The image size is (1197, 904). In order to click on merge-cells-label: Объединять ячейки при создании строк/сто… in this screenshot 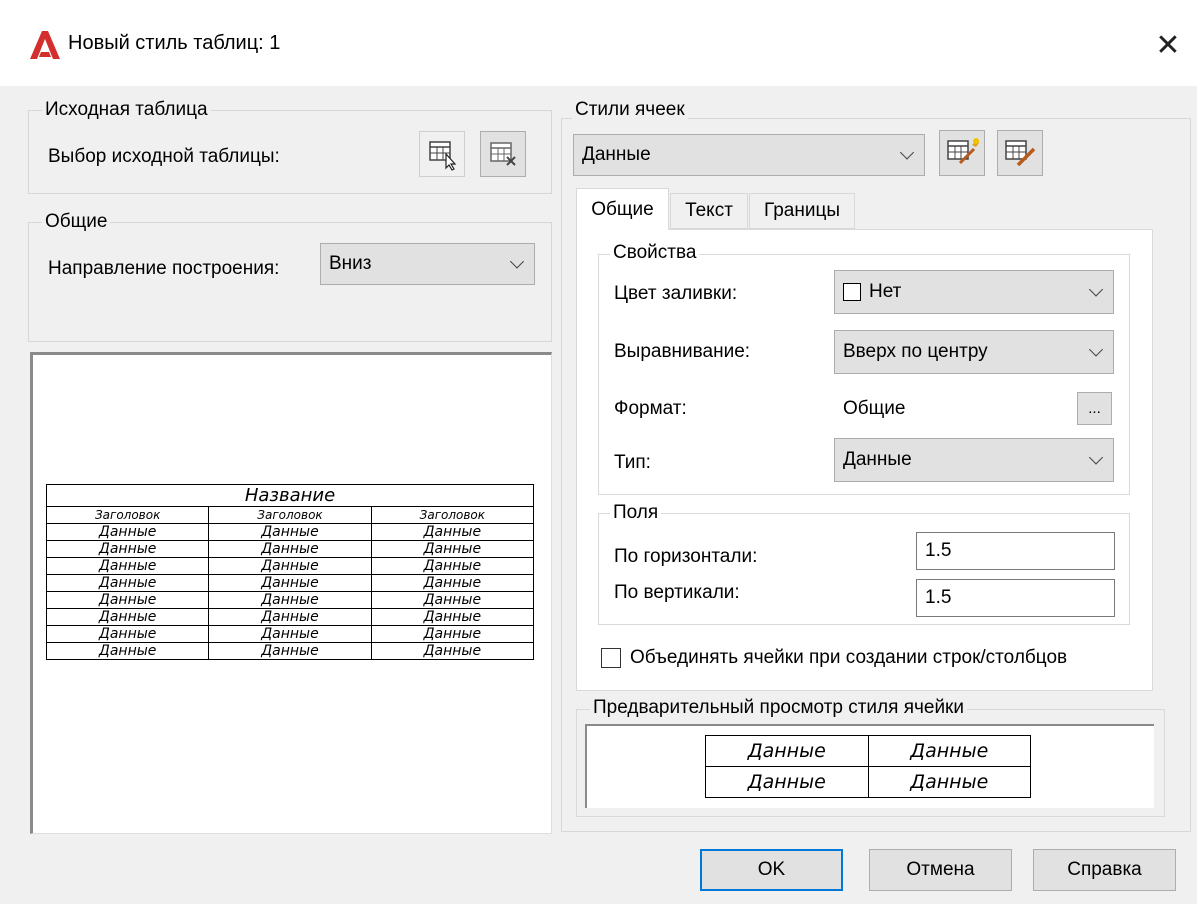, I will do `click(849, 657)`.